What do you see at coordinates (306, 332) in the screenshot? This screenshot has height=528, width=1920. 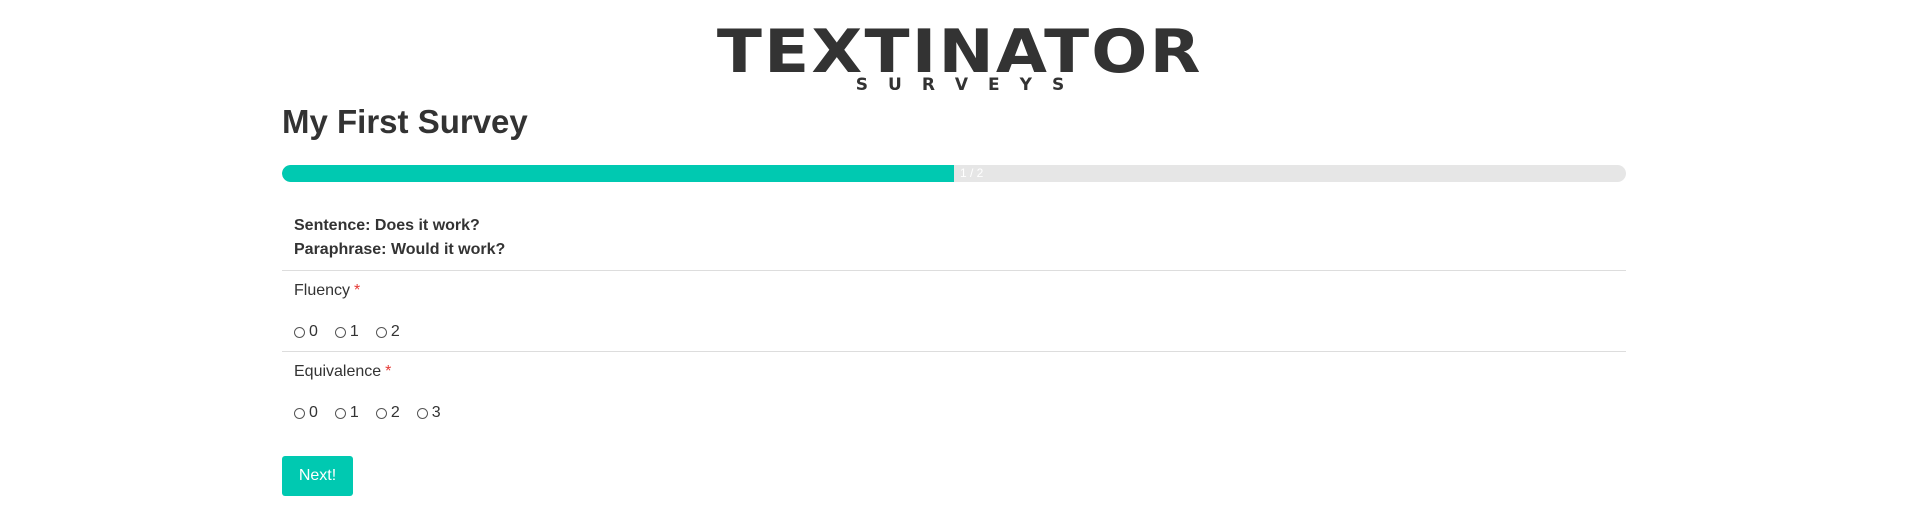 I see `fluency-option-0: 0` at bounding box center [306, 332].